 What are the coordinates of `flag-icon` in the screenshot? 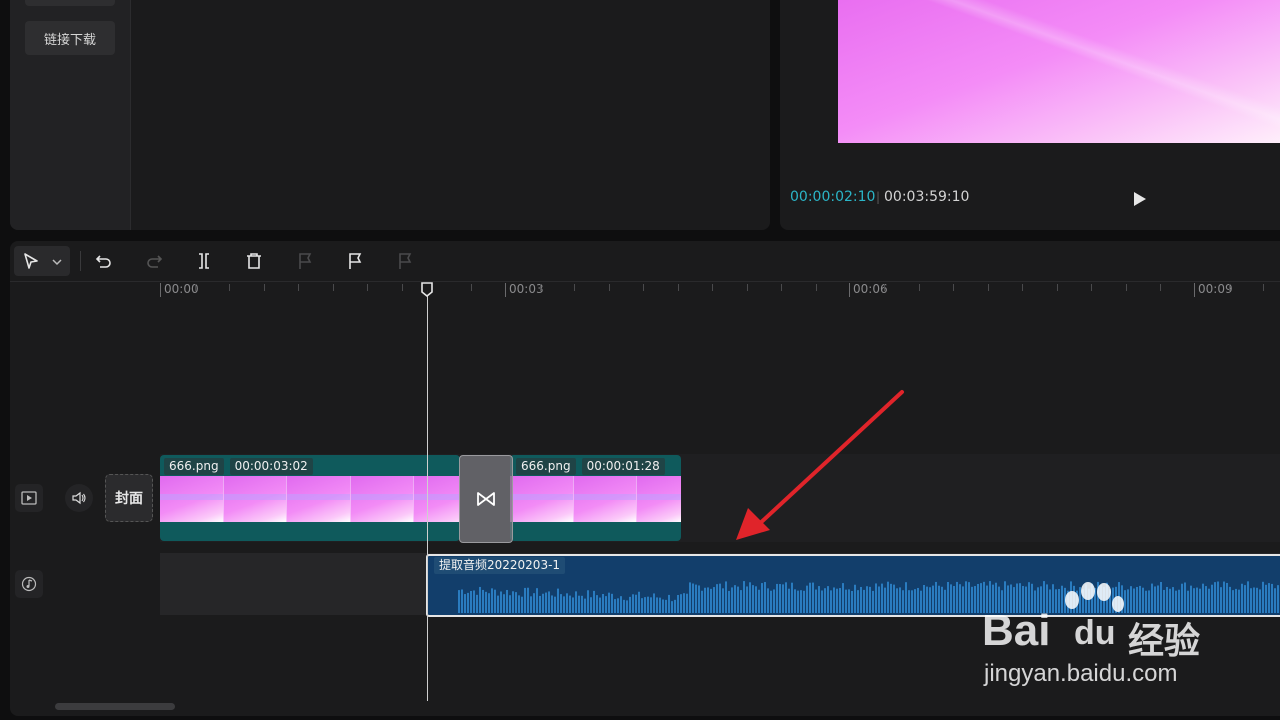 It's located at (355, 261).